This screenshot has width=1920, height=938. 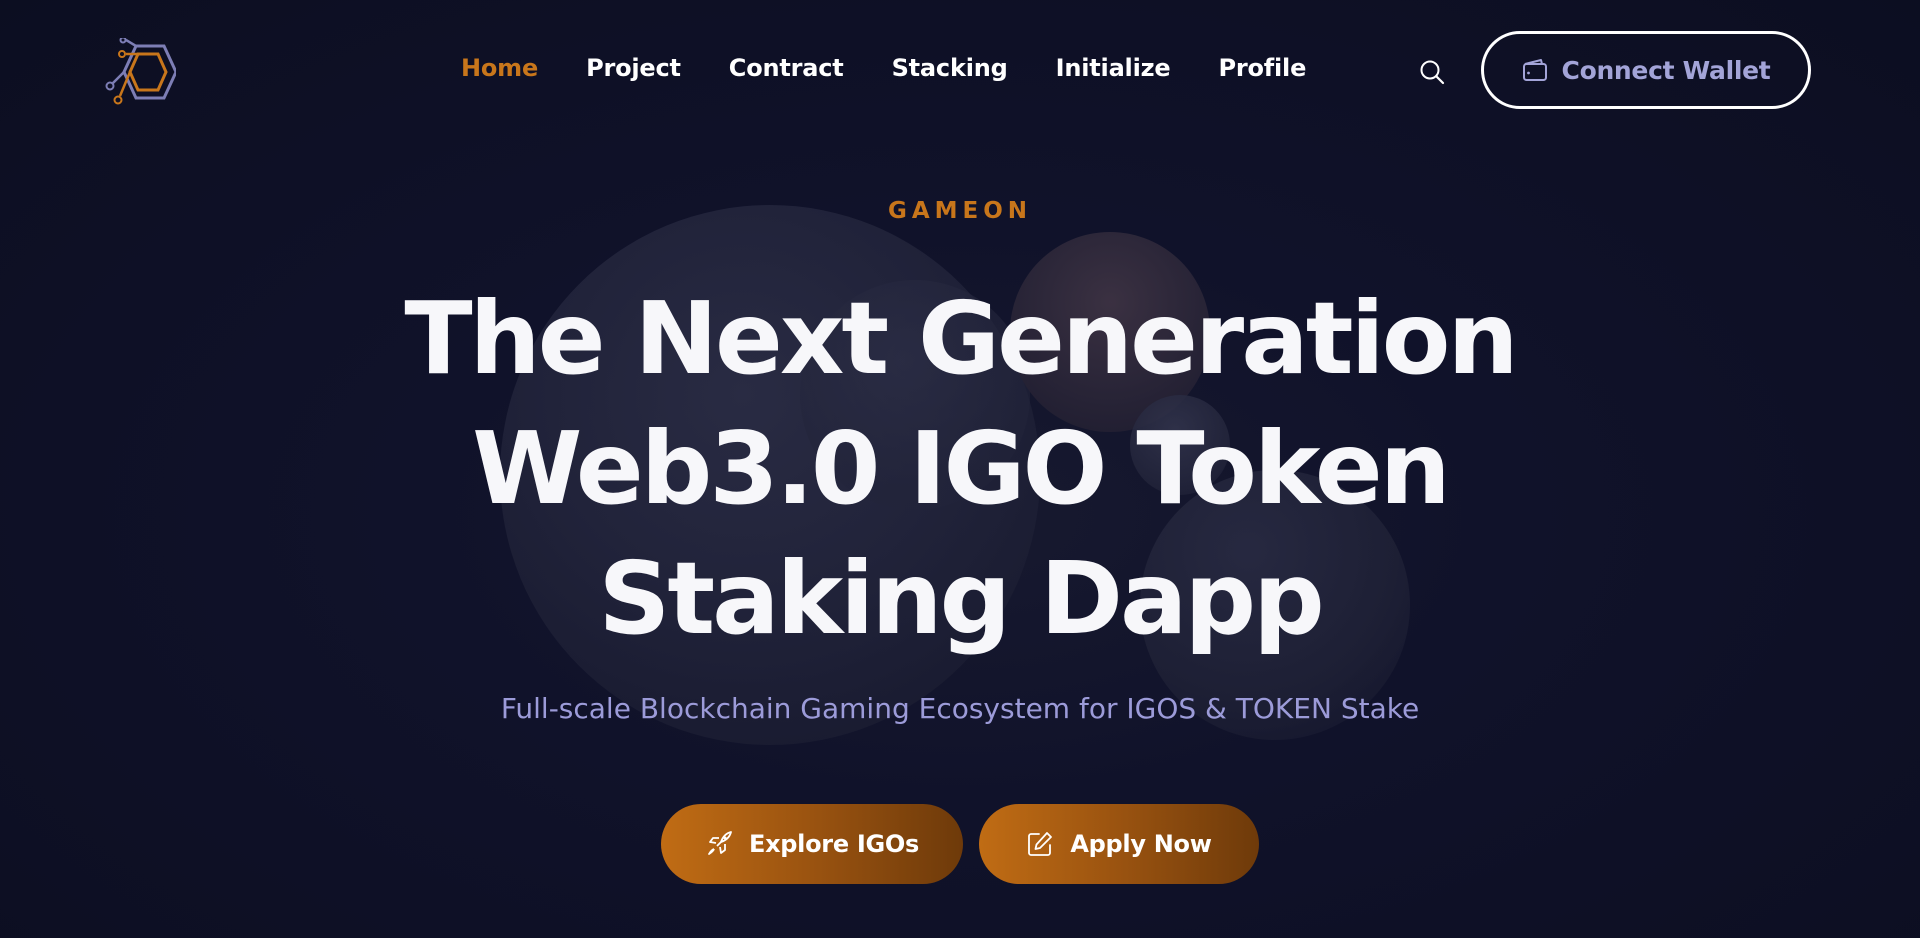 I want to click on apply-now-label: Apply Now, so click(x=1141, y=844).